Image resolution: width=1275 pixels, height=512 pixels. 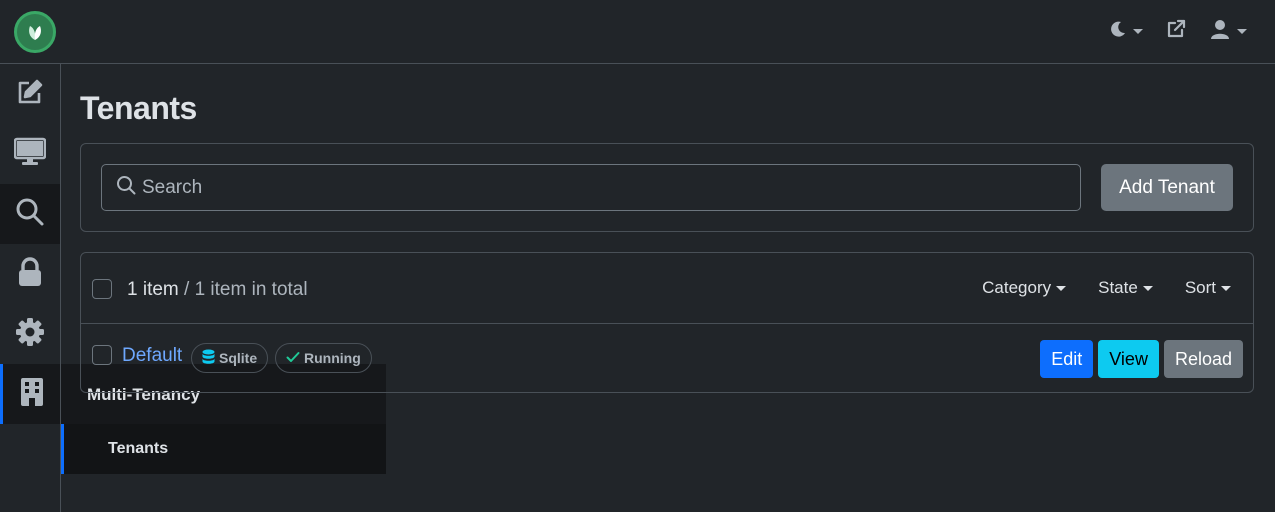 What do you see at coordinates (102, 289) in the screenshot?
I see `select-all-checkbox` at bounding box center [102, 289].